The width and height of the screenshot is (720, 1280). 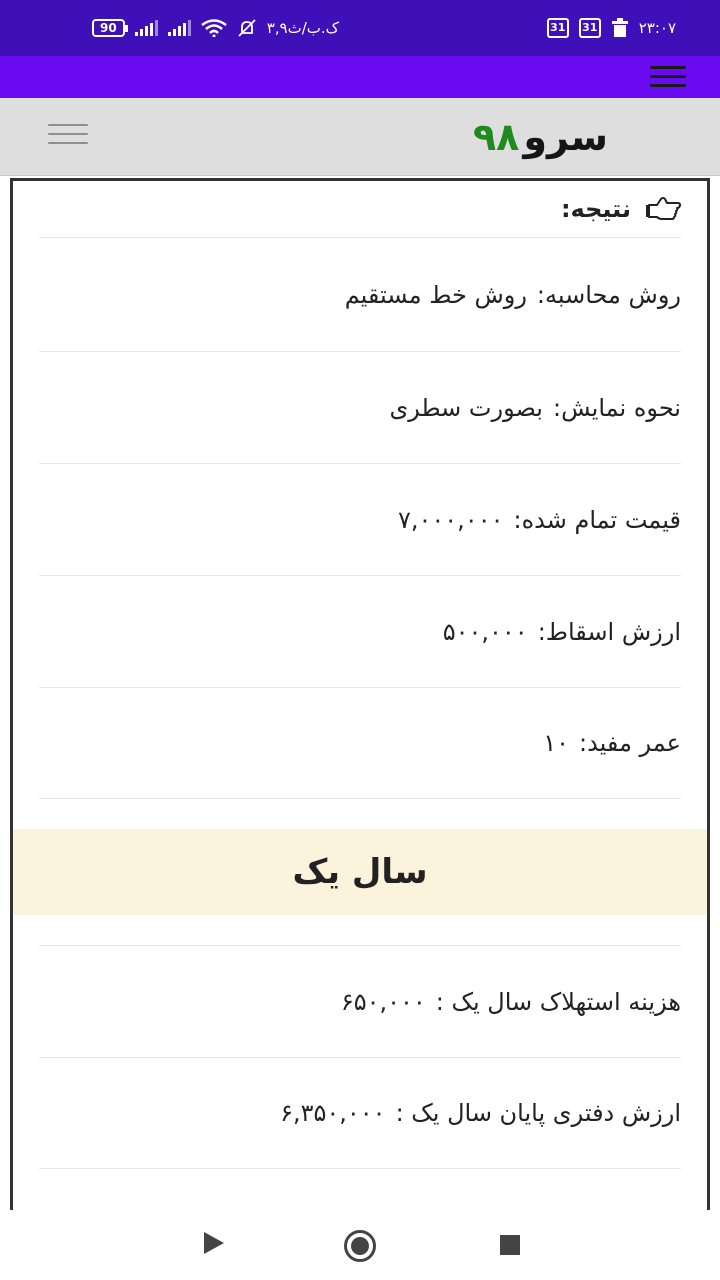 I want to click on result-heading: نتیجه:, so click(x=360, y=209).